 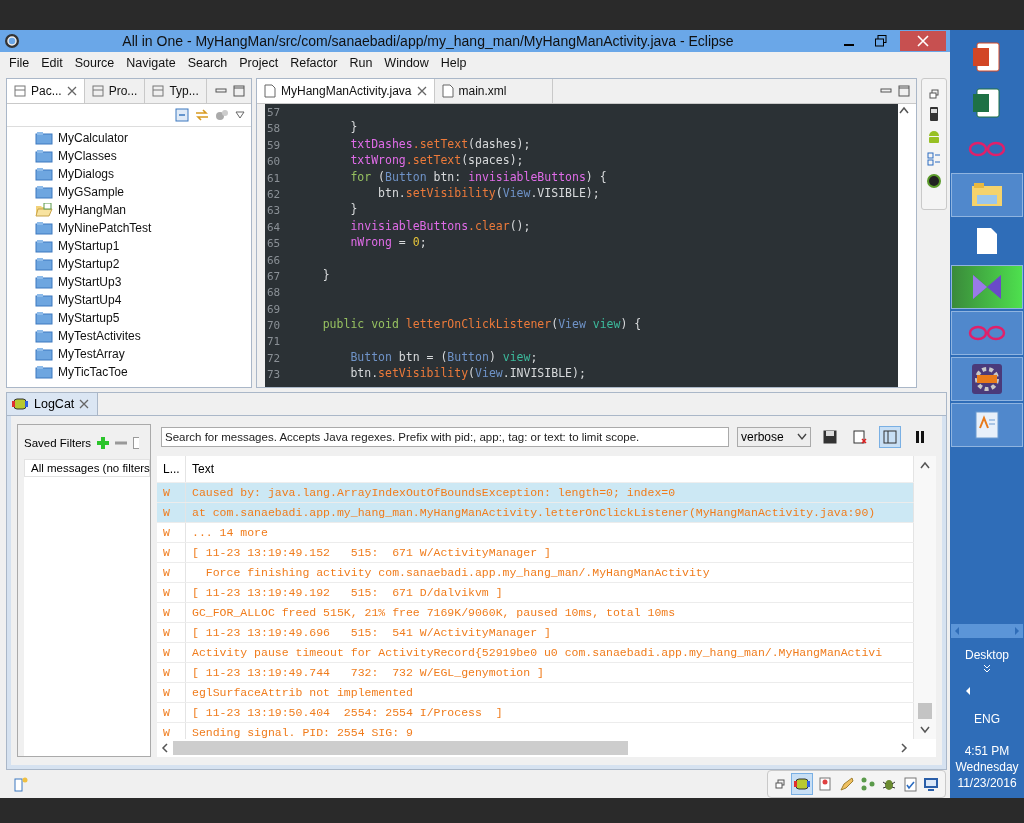 I want to click on tree-item: MyCalculator, so click(x=93, y=138).